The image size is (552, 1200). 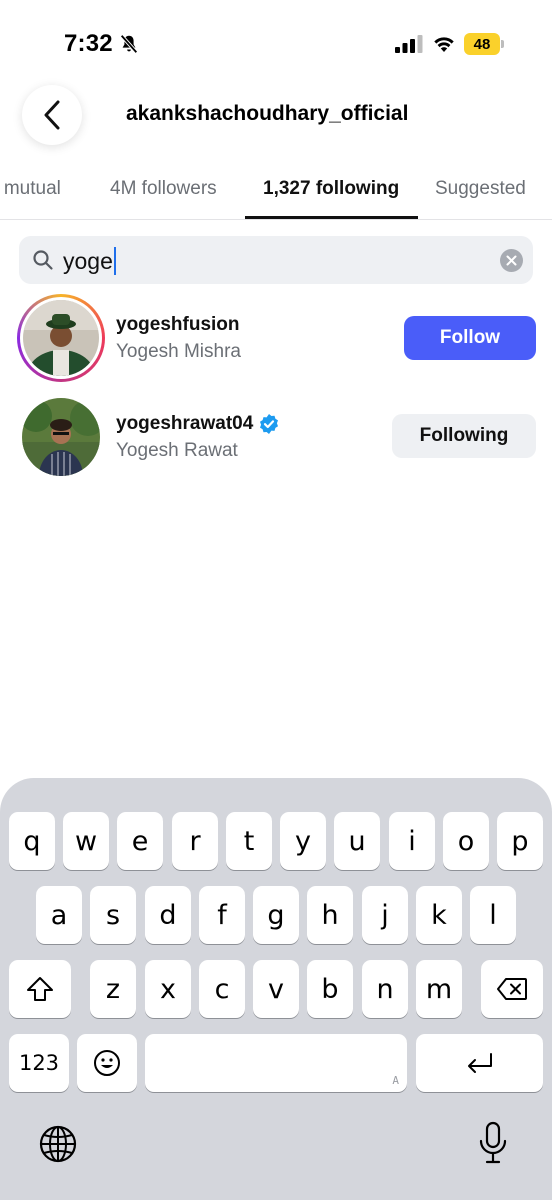 What do you see at coordinates (480, 189) in the screenshot?
I see `tab-suggested: Suggested` at bounding box center [480, 189].